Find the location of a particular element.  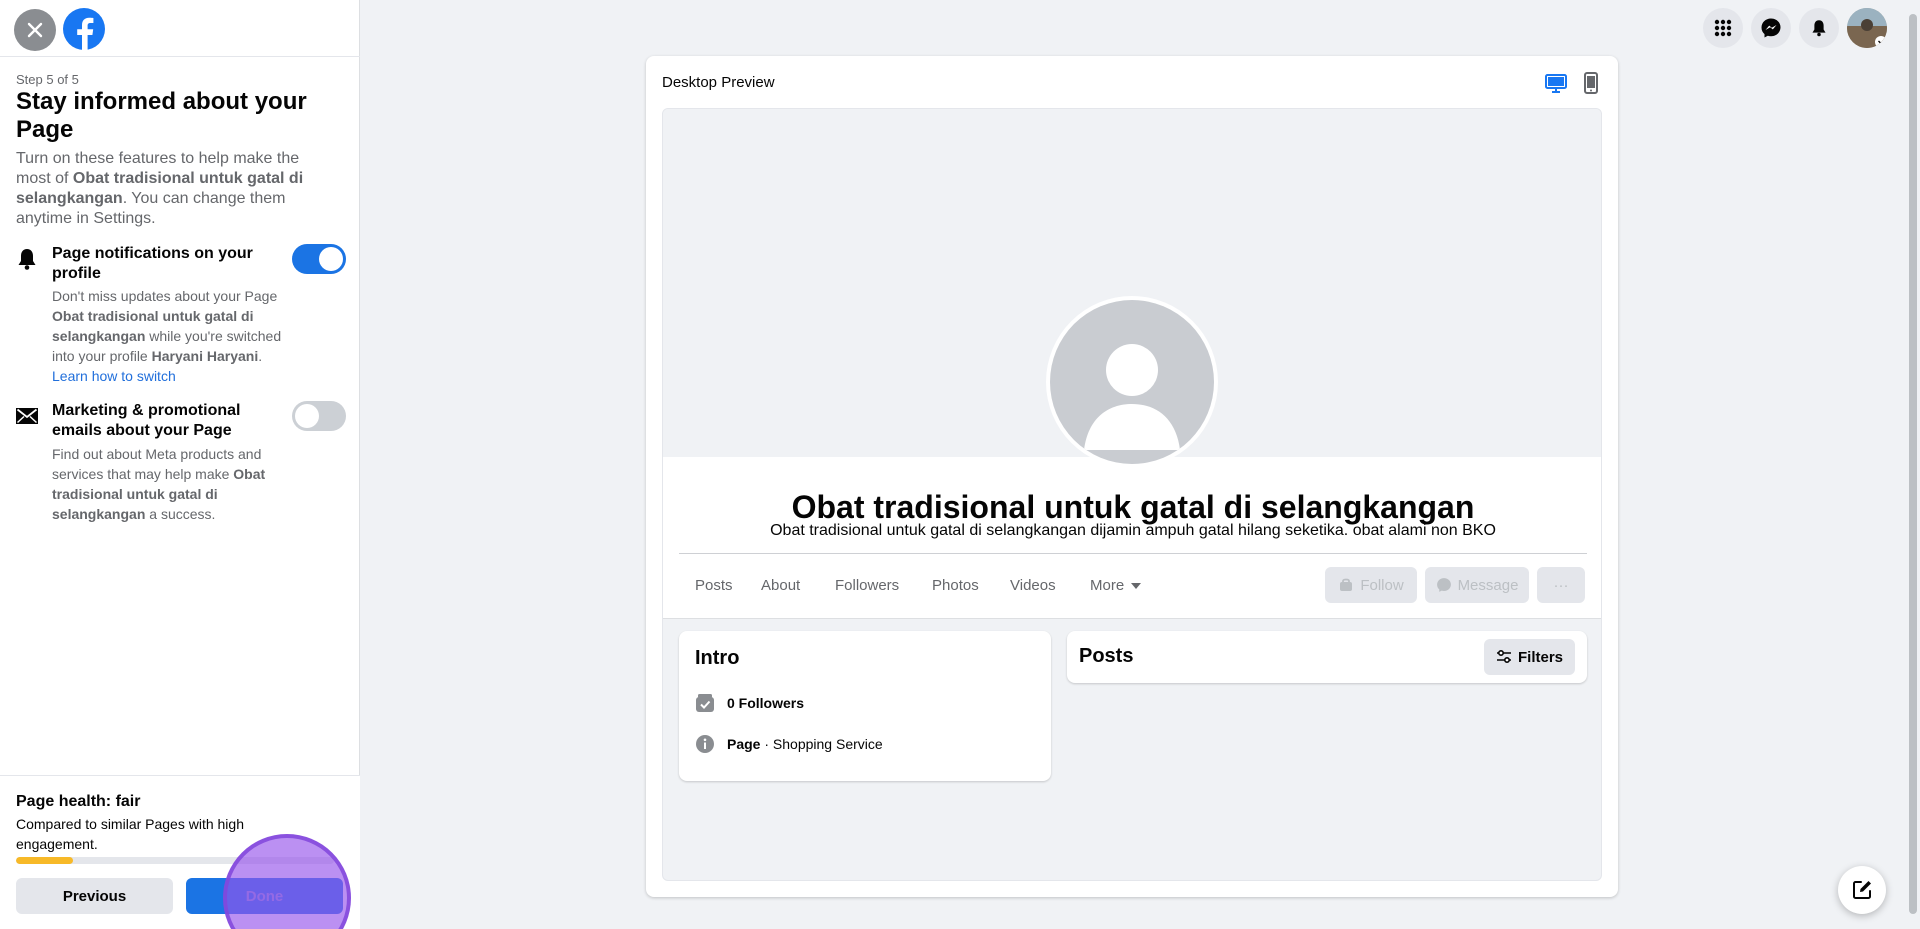

notifications-button is located at coordinates (1819, 28).